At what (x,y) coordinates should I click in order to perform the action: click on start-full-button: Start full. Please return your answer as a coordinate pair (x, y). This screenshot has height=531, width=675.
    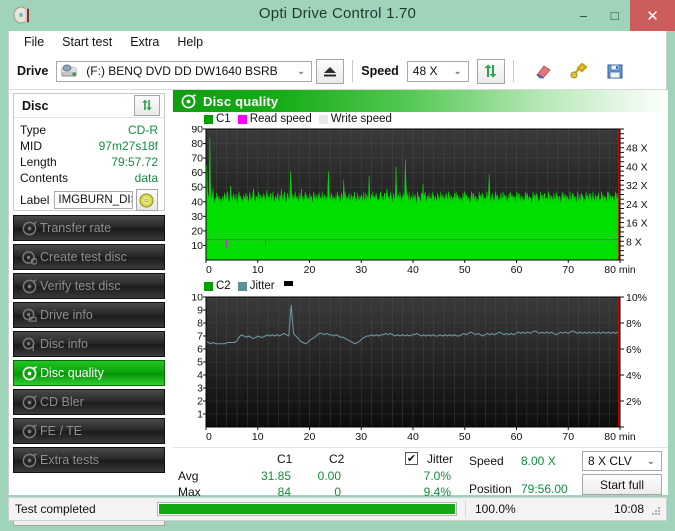
    Looking at the image, I should click on (622, 484).